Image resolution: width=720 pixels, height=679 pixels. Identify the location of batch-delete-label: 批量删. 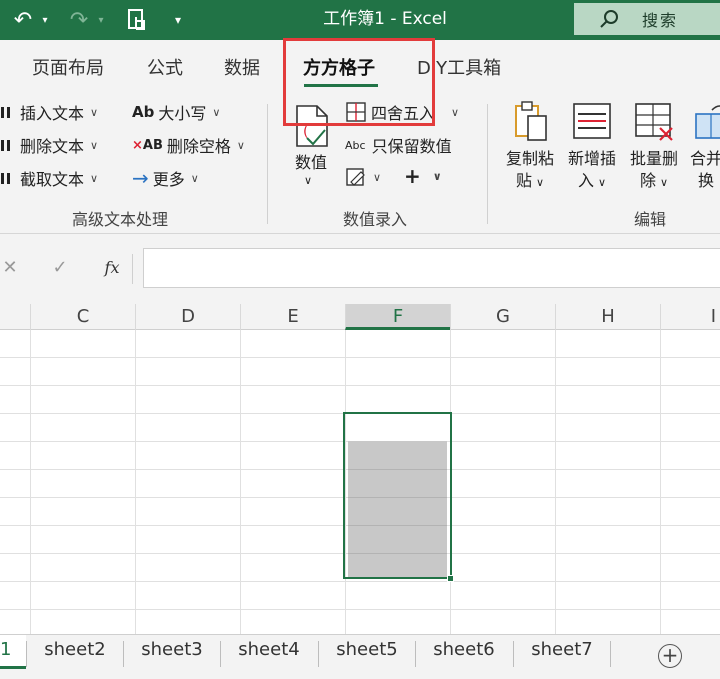
(653, 158).